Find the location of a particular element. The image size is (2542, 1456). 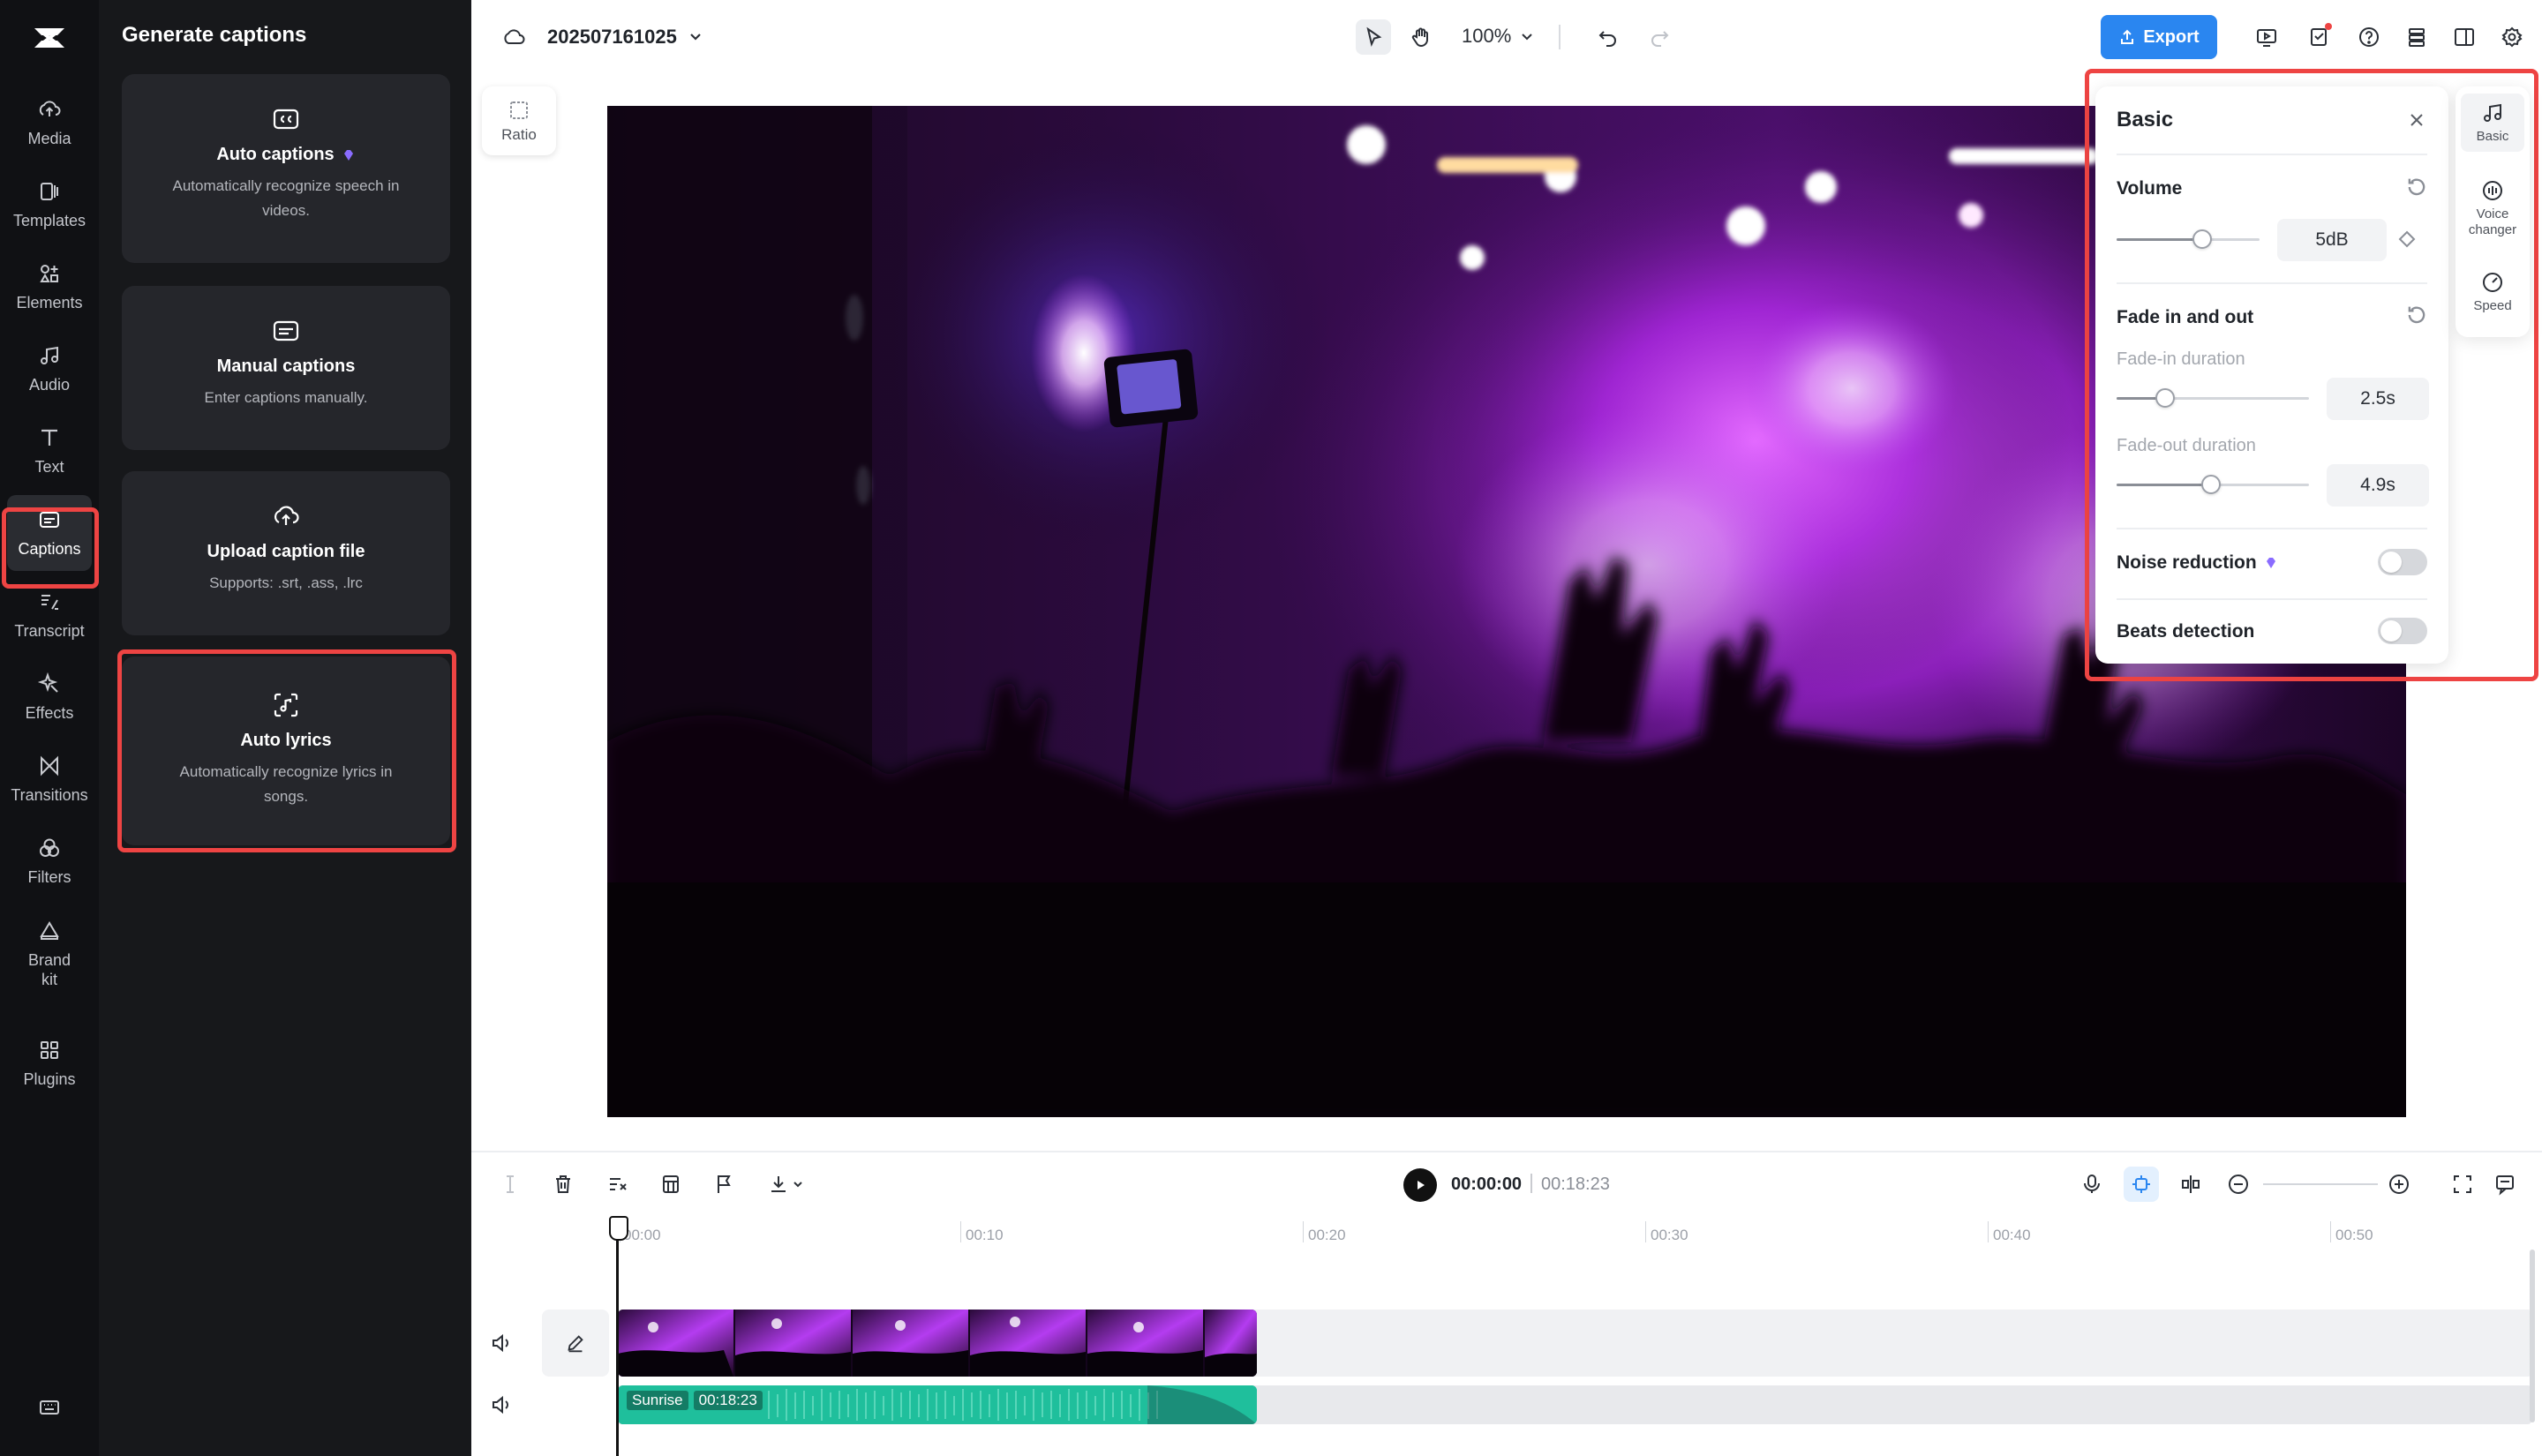

nav-item-transcript: Transcript is located at coordinates (49, 615).